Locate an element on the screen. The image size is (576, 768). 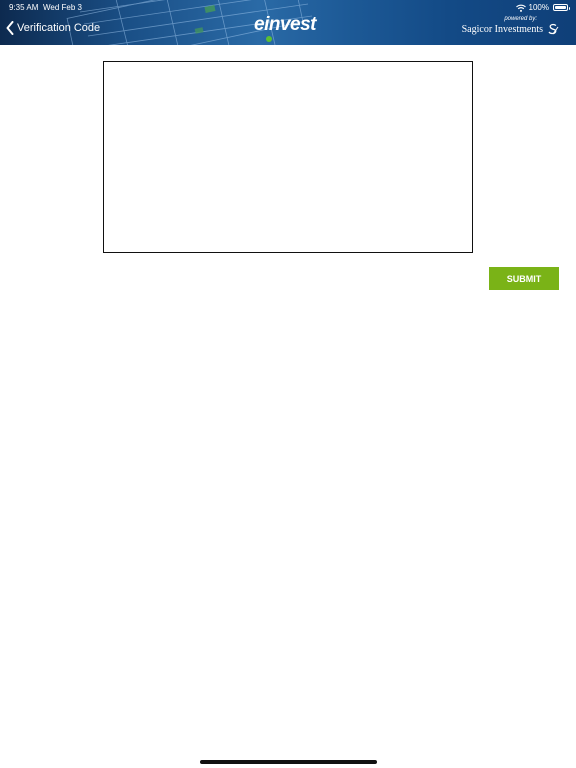
status-bar: 9:35 AM Wed Feb 3 100% is located at coordinates (288, 7).